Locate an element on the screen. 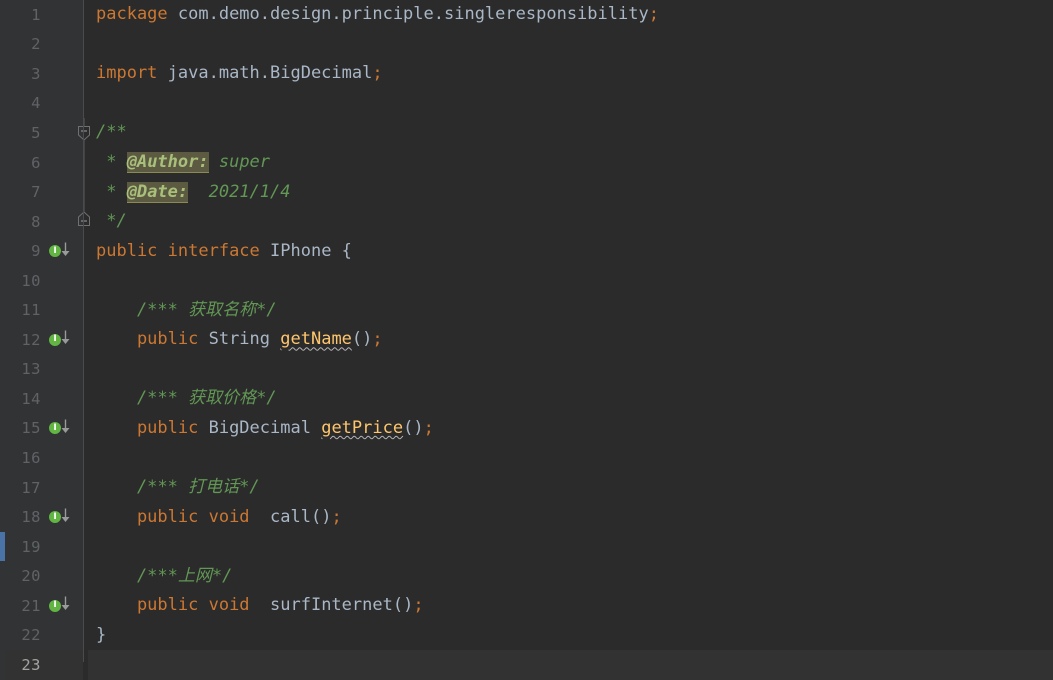 This screenshot has height=680, width=1053. code-line: 7 * @Date: 2021/1/4 is located at coordinates (526, 192).